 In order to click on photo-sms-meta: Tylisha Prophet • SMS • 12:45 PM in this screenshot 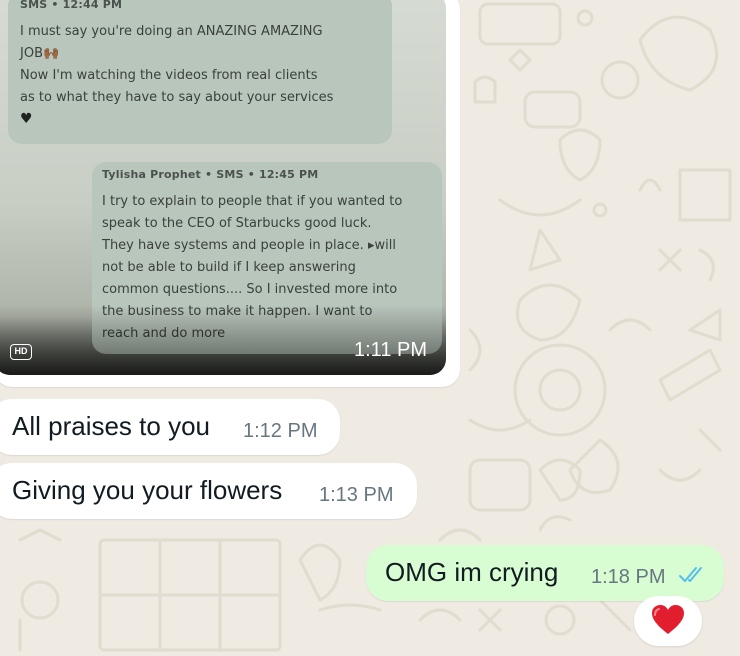, I will do `click(210, 174)`.